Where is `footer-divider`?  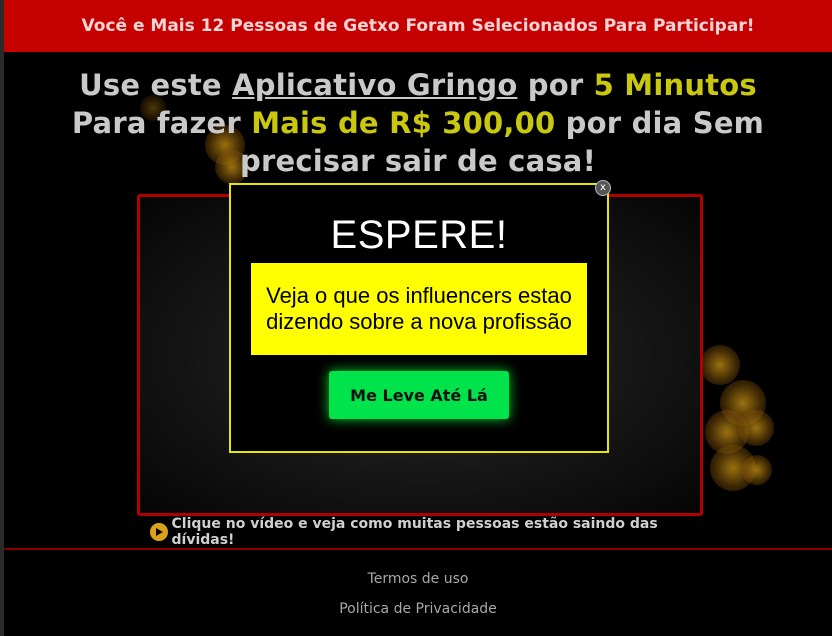 footer-divider is located at coordinates (418, 549).